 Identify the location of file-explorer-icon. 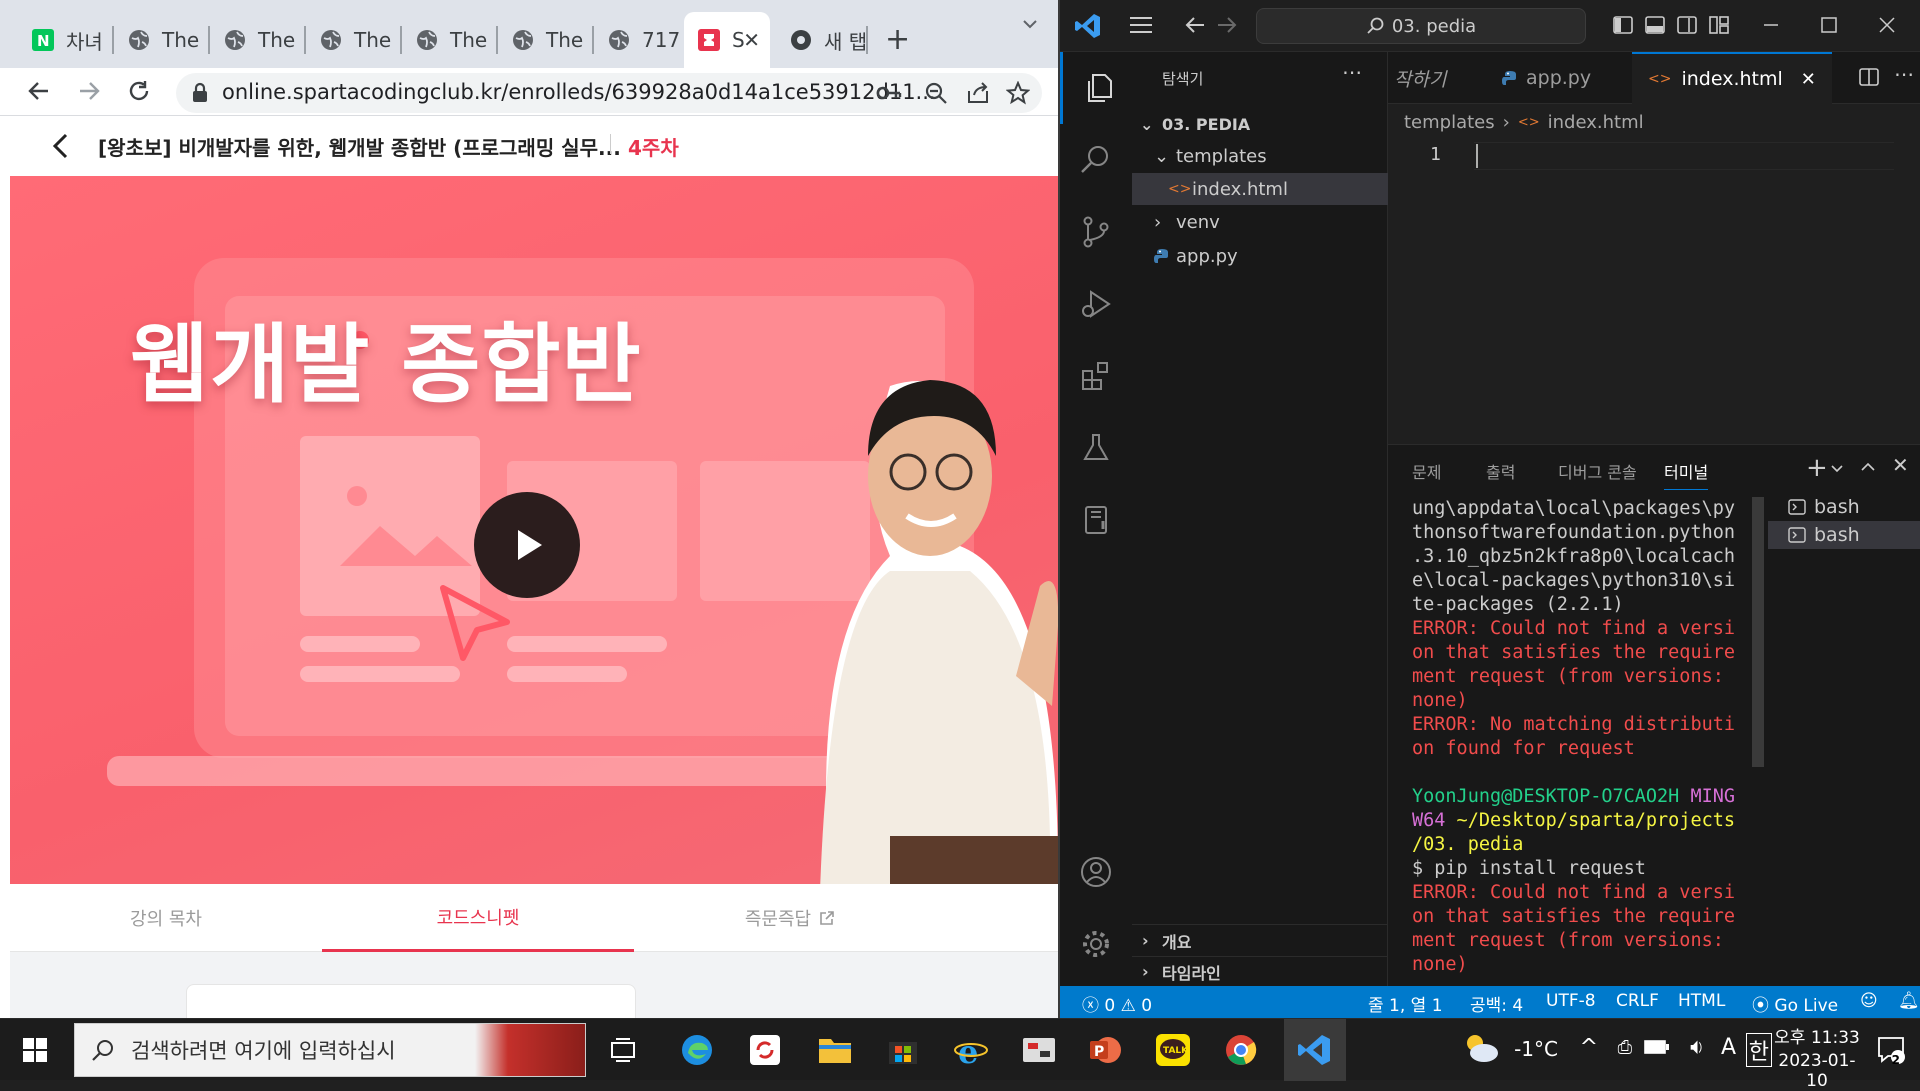
(835, 1050).